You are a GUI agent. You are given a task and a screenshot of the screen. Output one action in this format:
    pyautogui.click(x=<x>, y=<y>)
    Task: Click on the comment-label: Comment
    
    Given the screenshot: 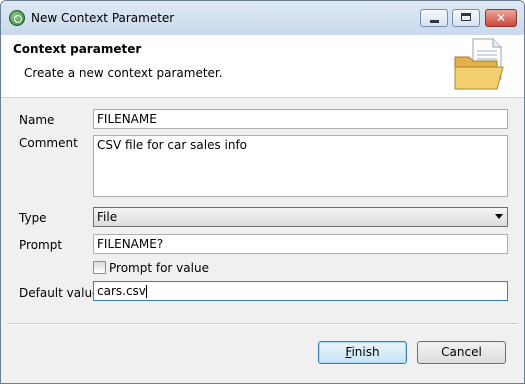 What is the action you would take?
    pyautogui.click(x=48, y=143)
    